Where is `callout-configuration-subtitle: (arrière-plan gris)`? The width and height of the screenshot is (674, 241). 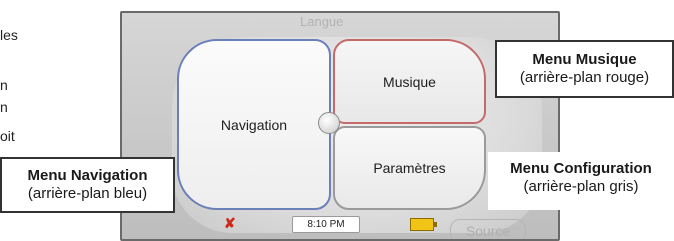
callout-configuration-subtitle: (arrière-plan gris) is located at coordinates (581, 186).